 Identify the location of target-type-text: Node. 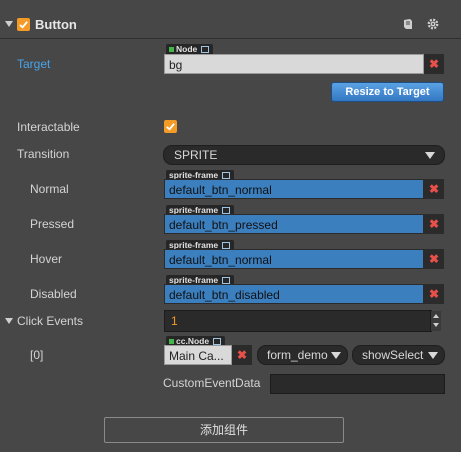
(187, 49).